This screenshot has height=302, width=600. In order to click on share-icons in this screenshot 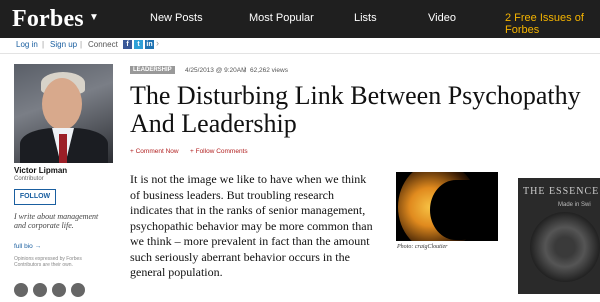, I will do `click(52, 292)`.